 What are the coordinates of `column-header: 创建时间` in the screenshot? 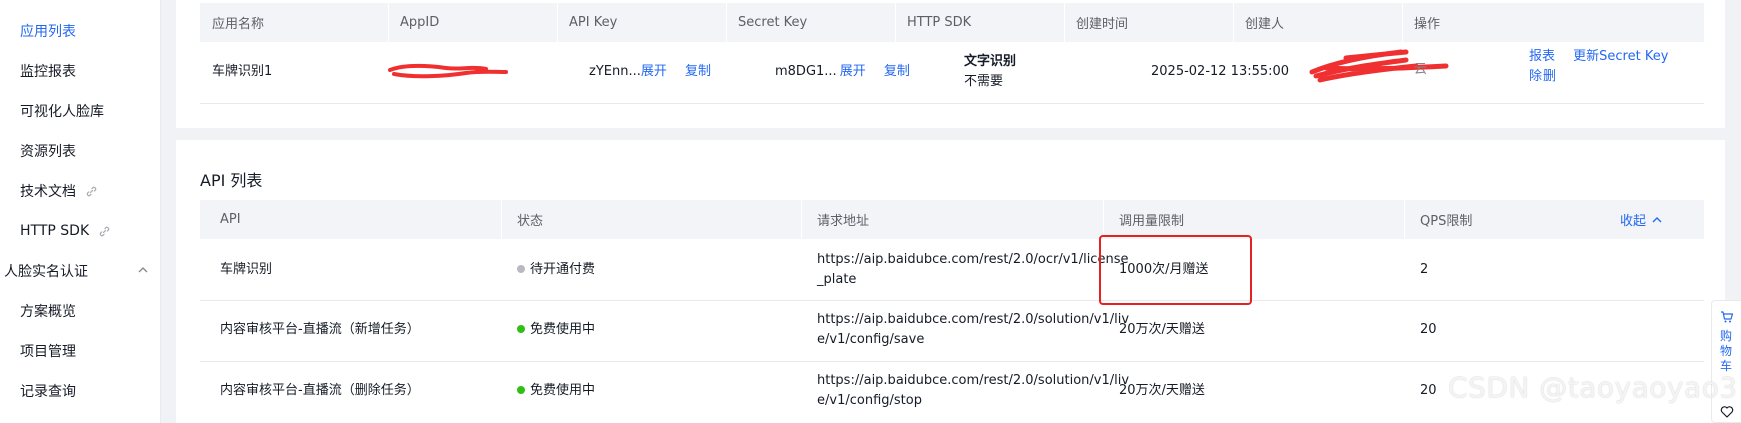 It's located at (1102, 24).